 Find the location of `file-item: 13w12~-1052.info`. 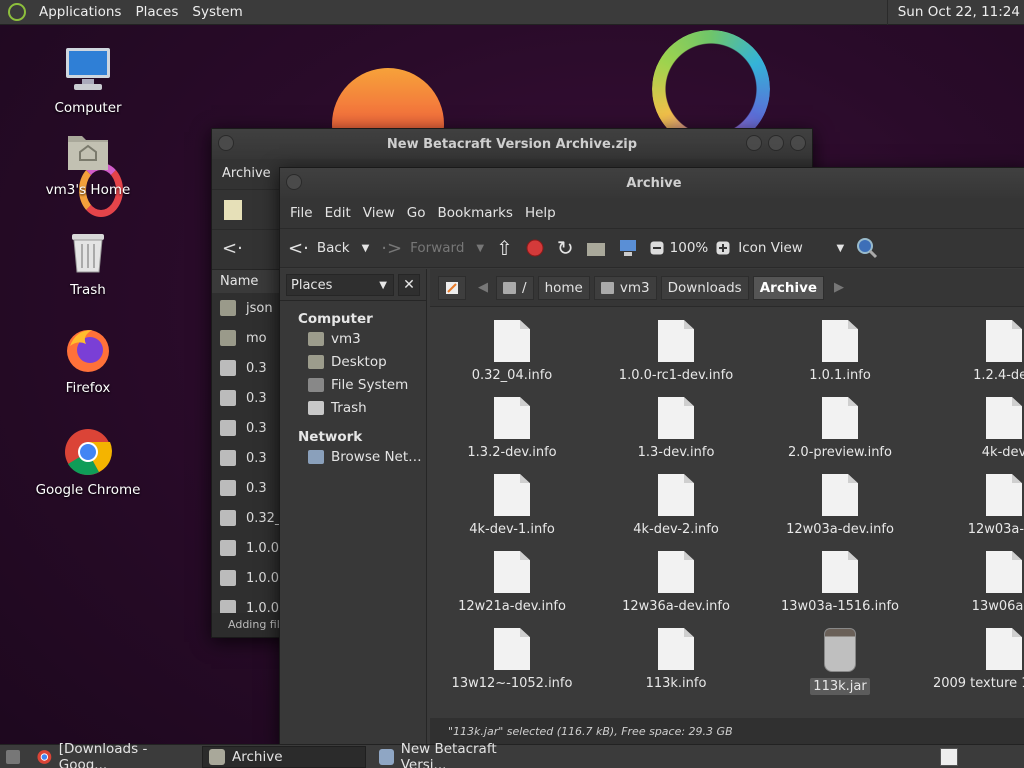

file-item: 13w12~-1052.info is located at coordinates (512, 659).